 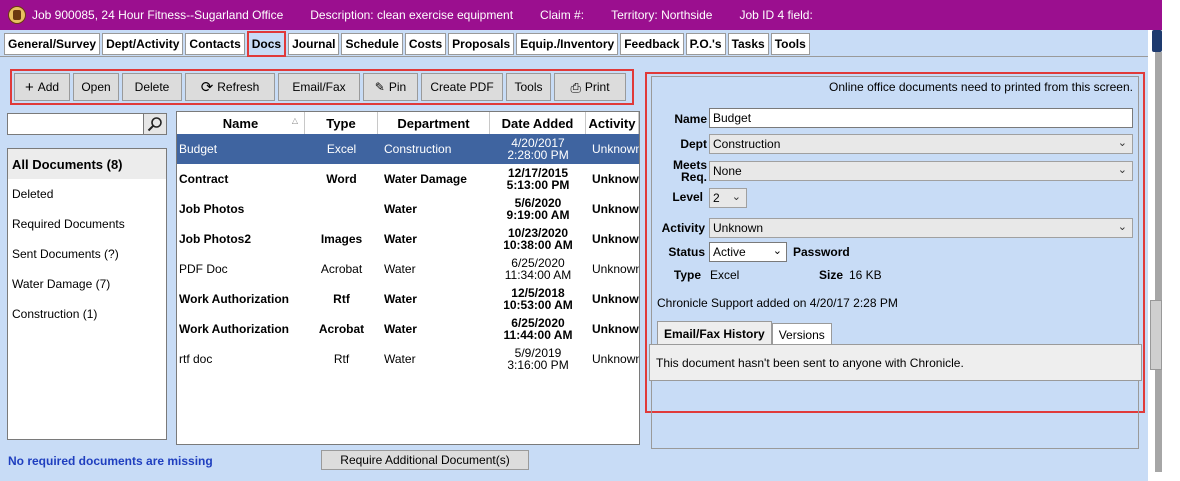 I want to click on folder-all-documents: All Documents (8), so click(x=87, y=164).